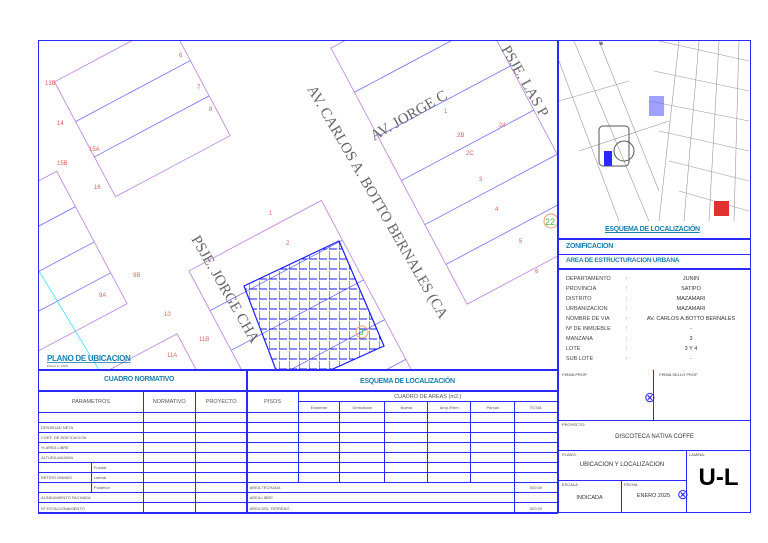 The height and width of the screenshot is (543, 768). I want to click on lot-number: 2, so click(288, 244).